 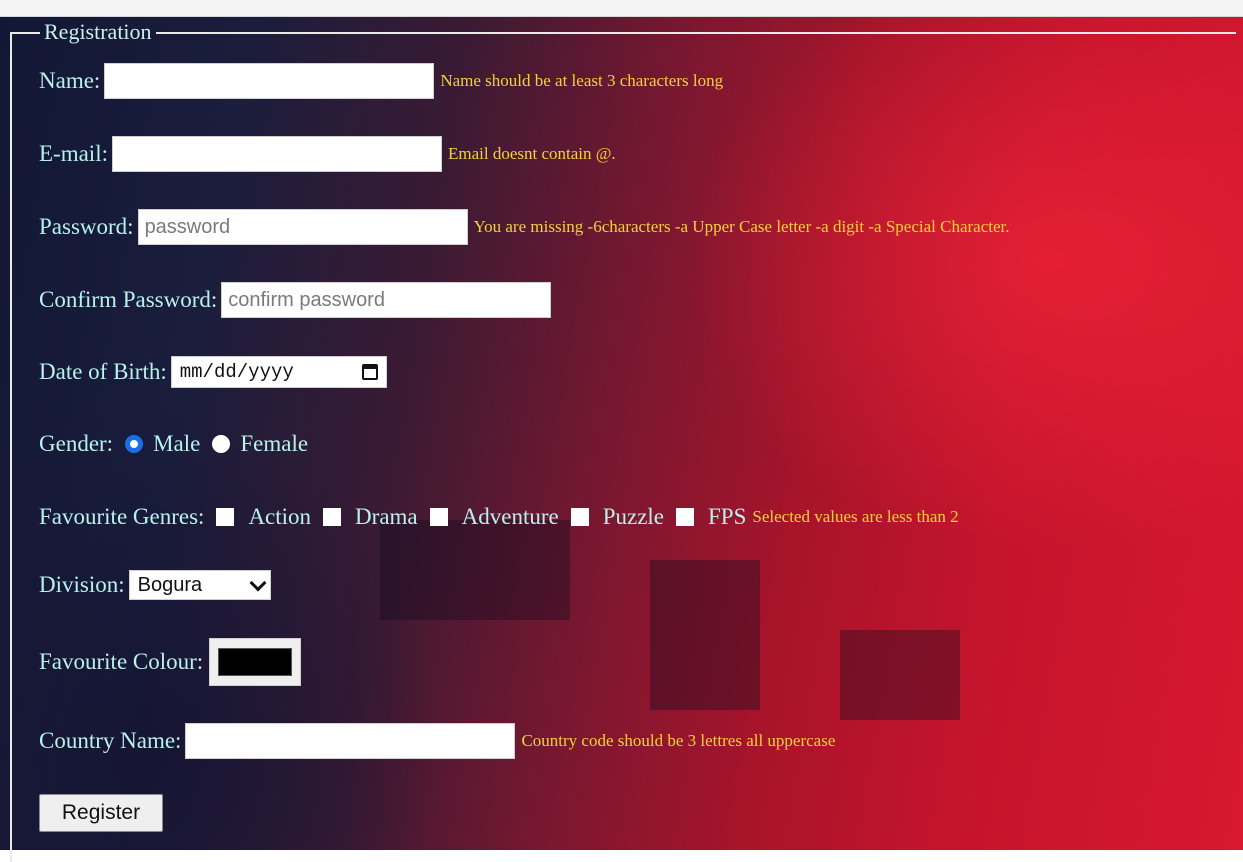 What do you see at coordinates (855, 516) in the screenshot?
I see `genres-error: Selected values are less than 2` at bounding box center [855, 516].